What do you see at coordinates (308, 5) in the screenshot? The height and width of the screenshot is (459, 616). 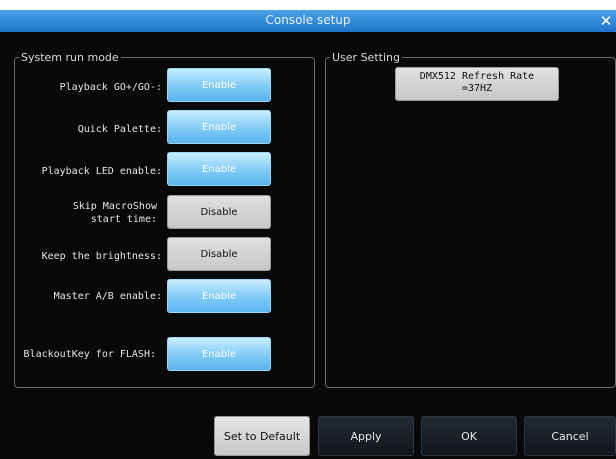 I see `top-strip` at bounding box center [308, 5].